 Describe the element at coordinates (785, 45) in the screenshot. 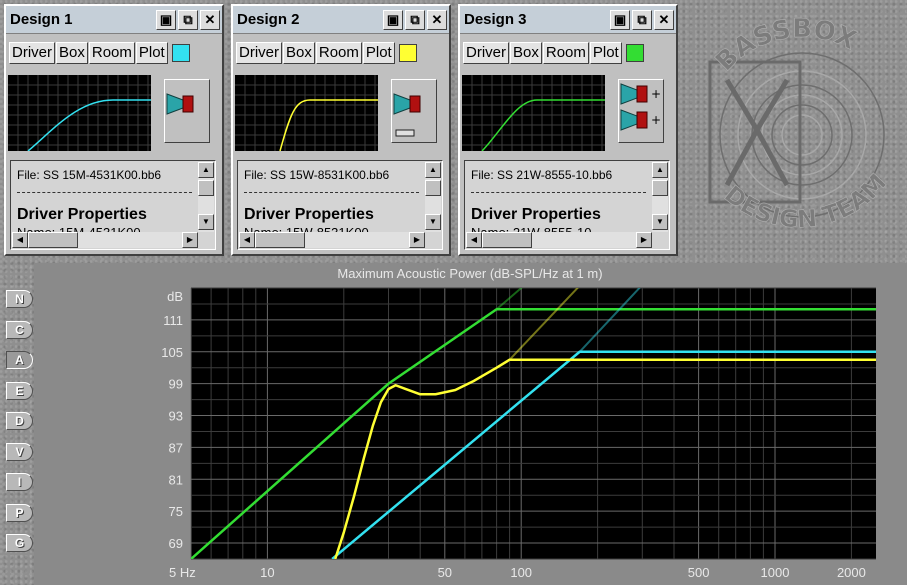

I see `svg-text: BASSBOX` at that location.